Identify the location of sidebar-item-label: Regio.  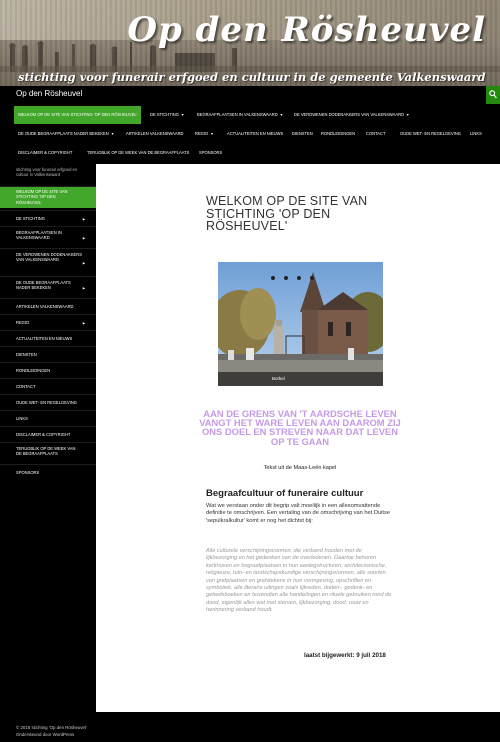
(23, 322).